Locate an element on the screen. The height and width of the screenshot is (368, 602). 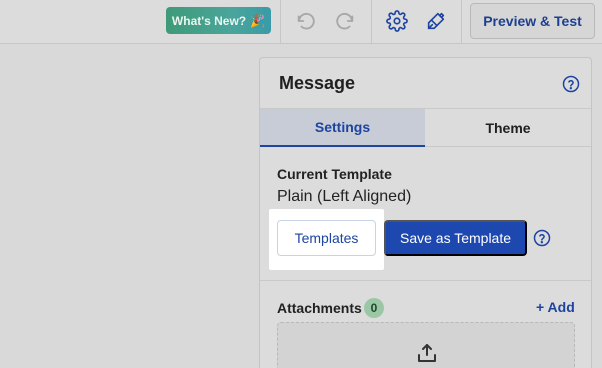
attachments-count-badge: 0 is located at coordinates (374, 308).